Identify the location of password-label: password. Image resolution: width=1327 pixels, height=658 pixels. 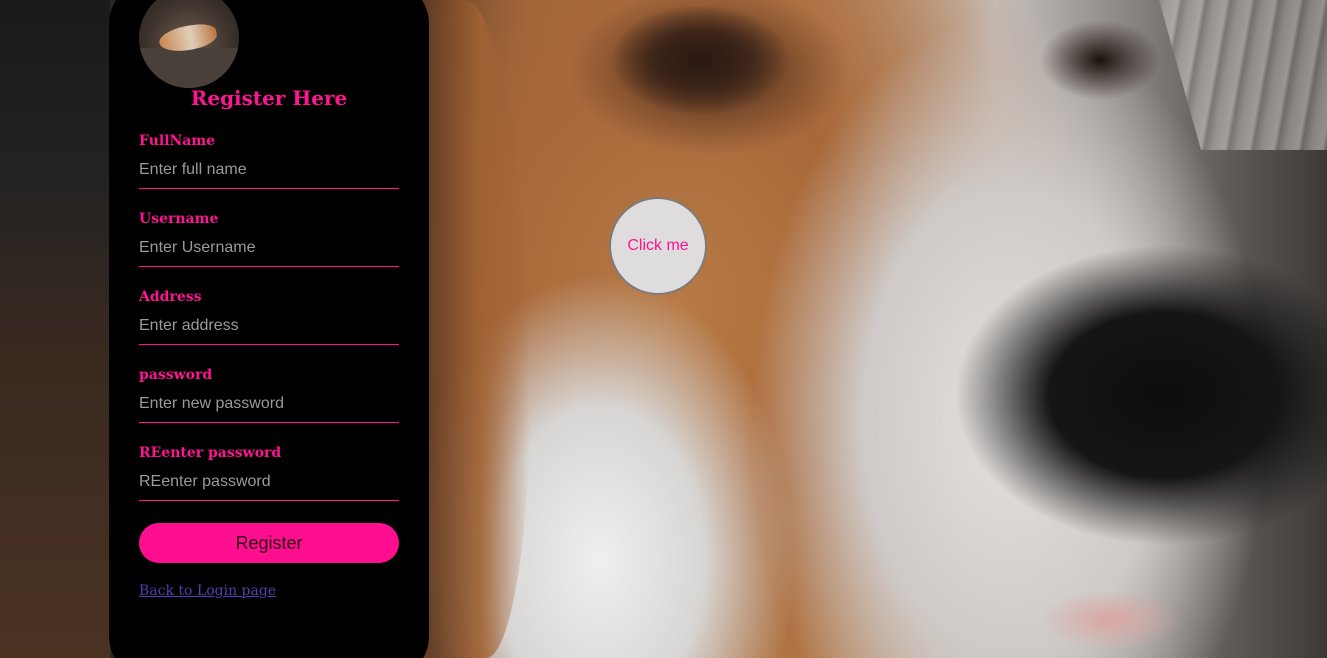
(176, 375).